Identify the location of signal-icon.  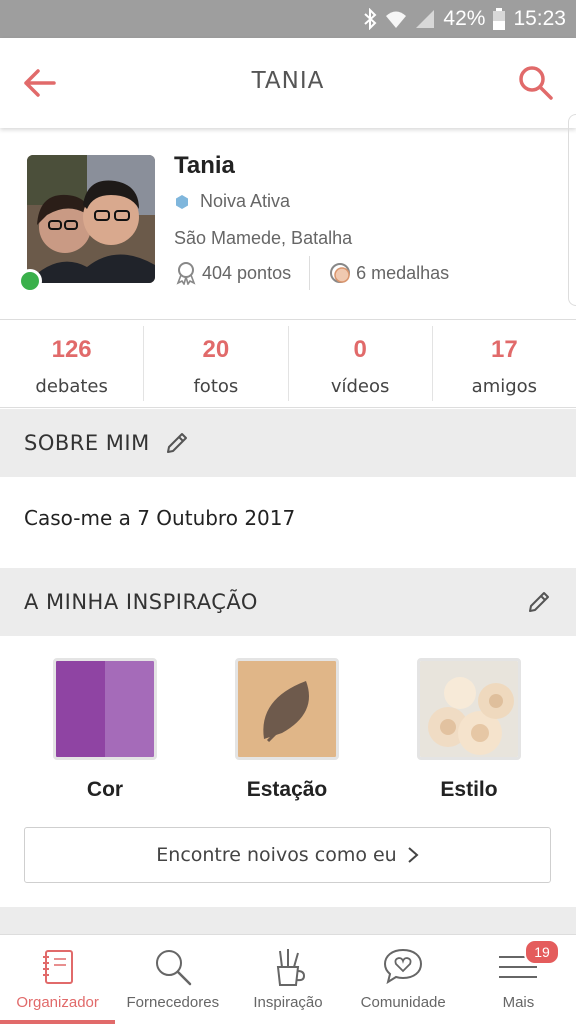
(425, 19).